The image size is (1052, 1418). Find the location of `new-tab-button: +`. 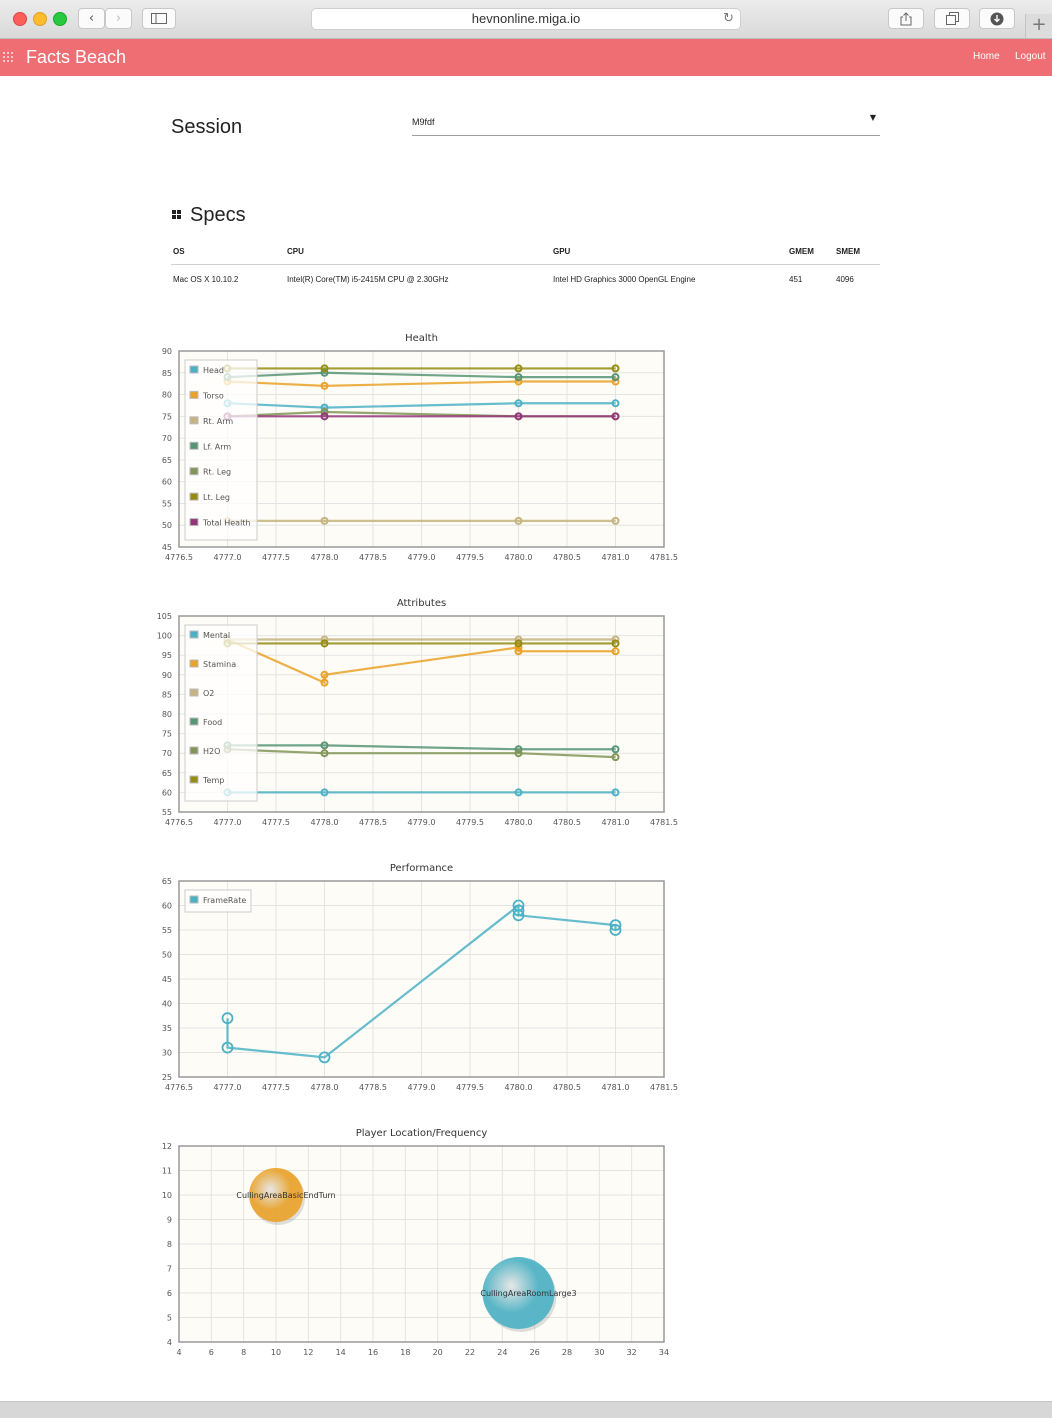

new-tab-button: + is located at coordinates (1038, 26).